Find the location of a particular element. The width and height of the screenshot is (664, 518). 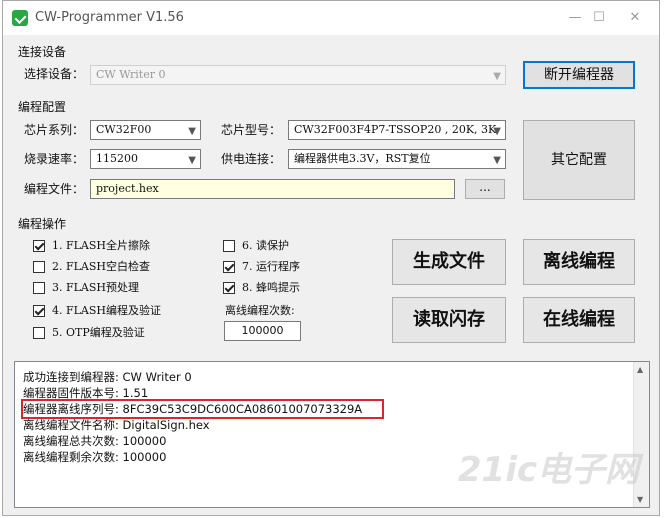

log-line: 离线编程剩余次数: 100000 is located at coordinates (95, 457).